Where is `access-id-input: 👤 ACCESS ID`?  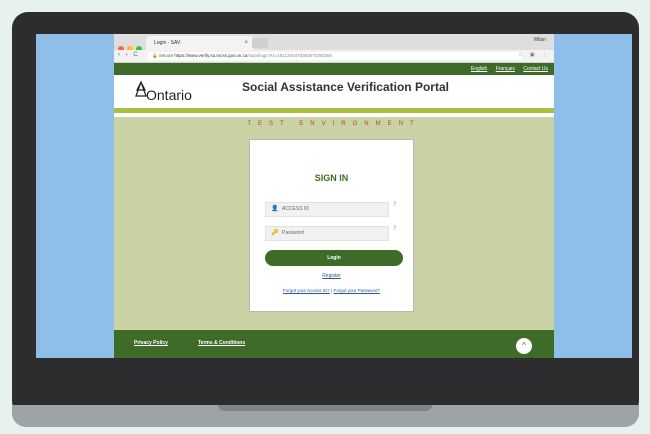
access-id-input: 👤 ACCESS ID is located at coordinates (327, 209).